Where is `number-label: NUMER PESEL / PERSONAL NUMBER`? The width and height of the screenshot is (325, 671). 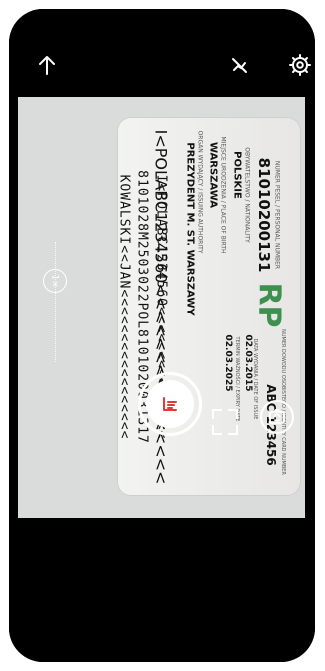
number-label: NUMER PESEL / PERSONAL NUMBER is located at coordinates (277, 214).